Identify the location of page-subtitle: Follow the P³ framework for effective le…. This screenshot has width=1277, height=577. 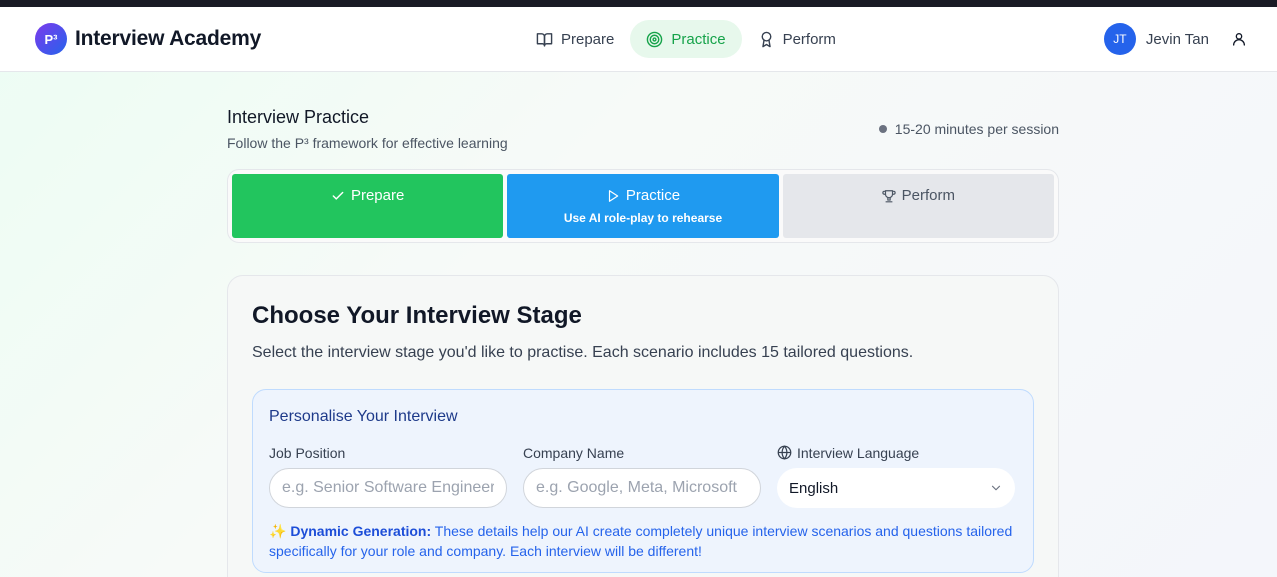
(367, 143).